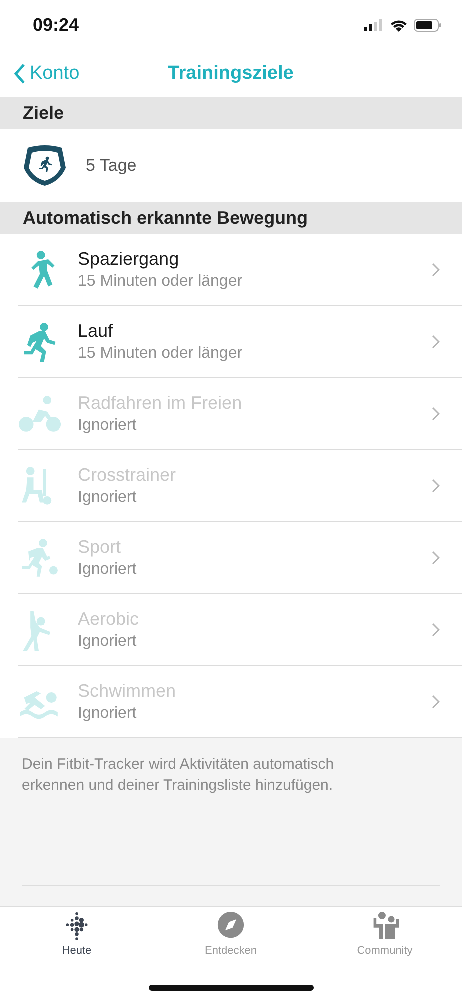 The height and width of the screenshot is (999, 462). Describe the element at coordinates (428, 25) in the screenshot. I see `battery-icon` at that location.